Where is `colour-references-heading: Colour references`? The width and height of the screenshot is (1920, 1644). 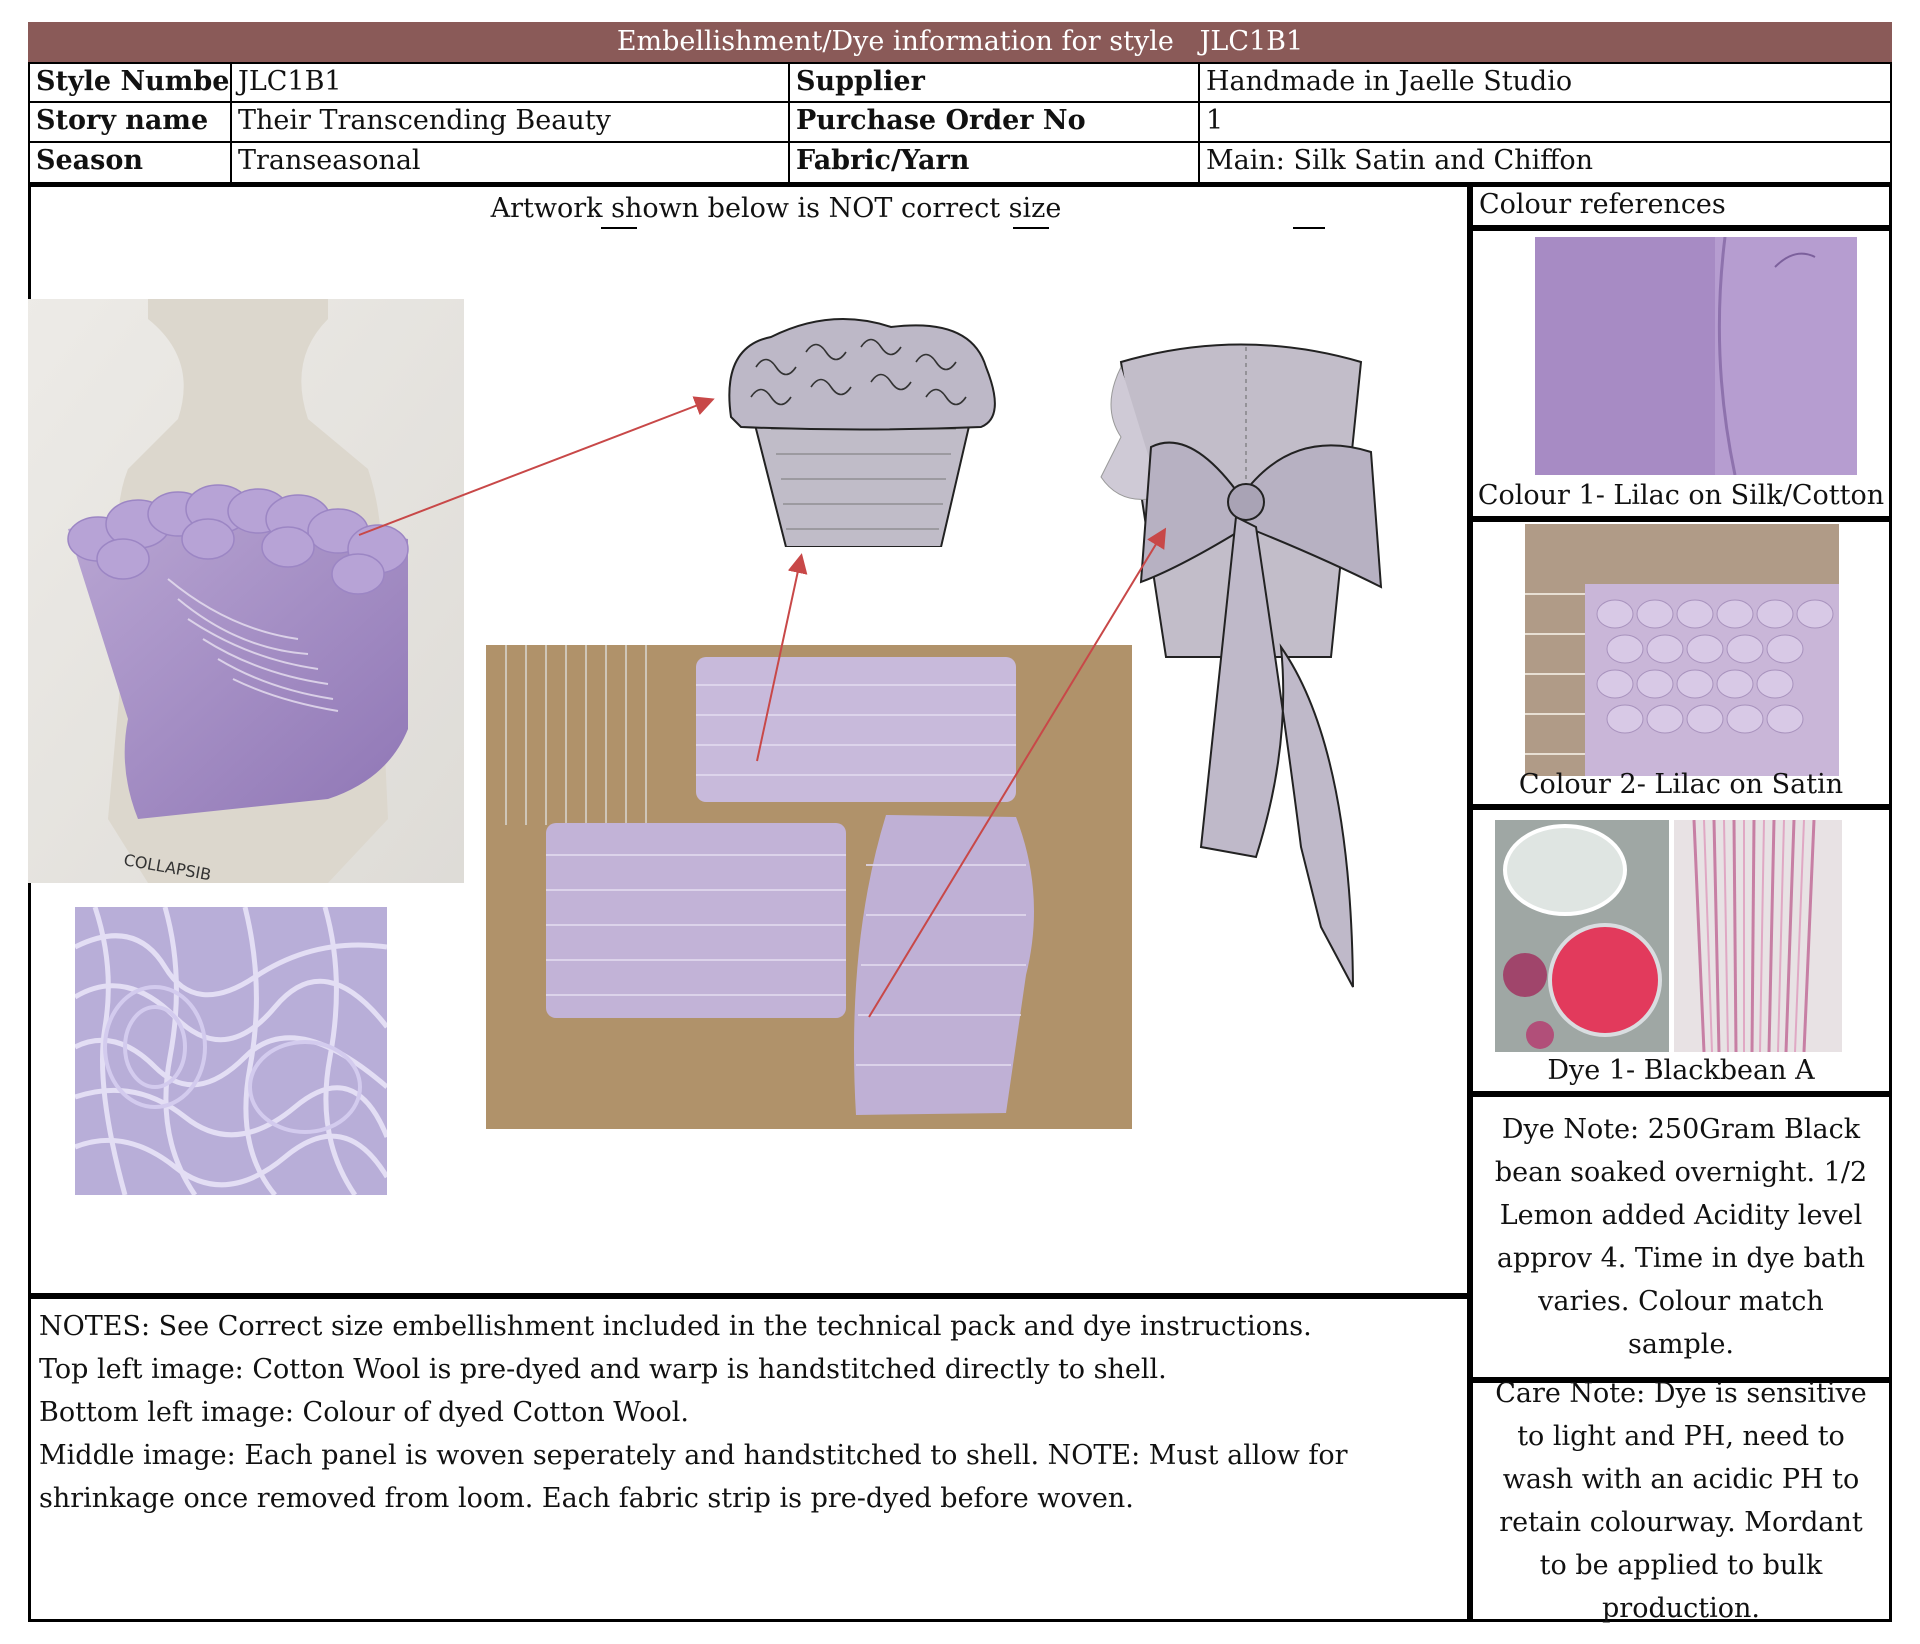
colour-references-heading: Colour references is located at coordinates (1681, 206).